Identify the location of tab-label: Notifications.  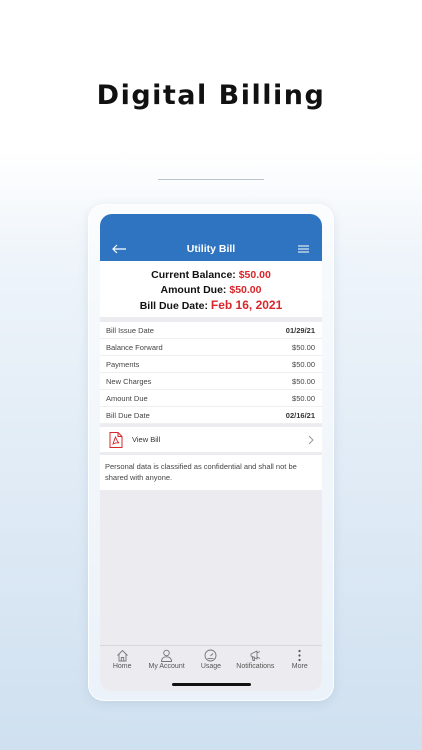
(255, 666).